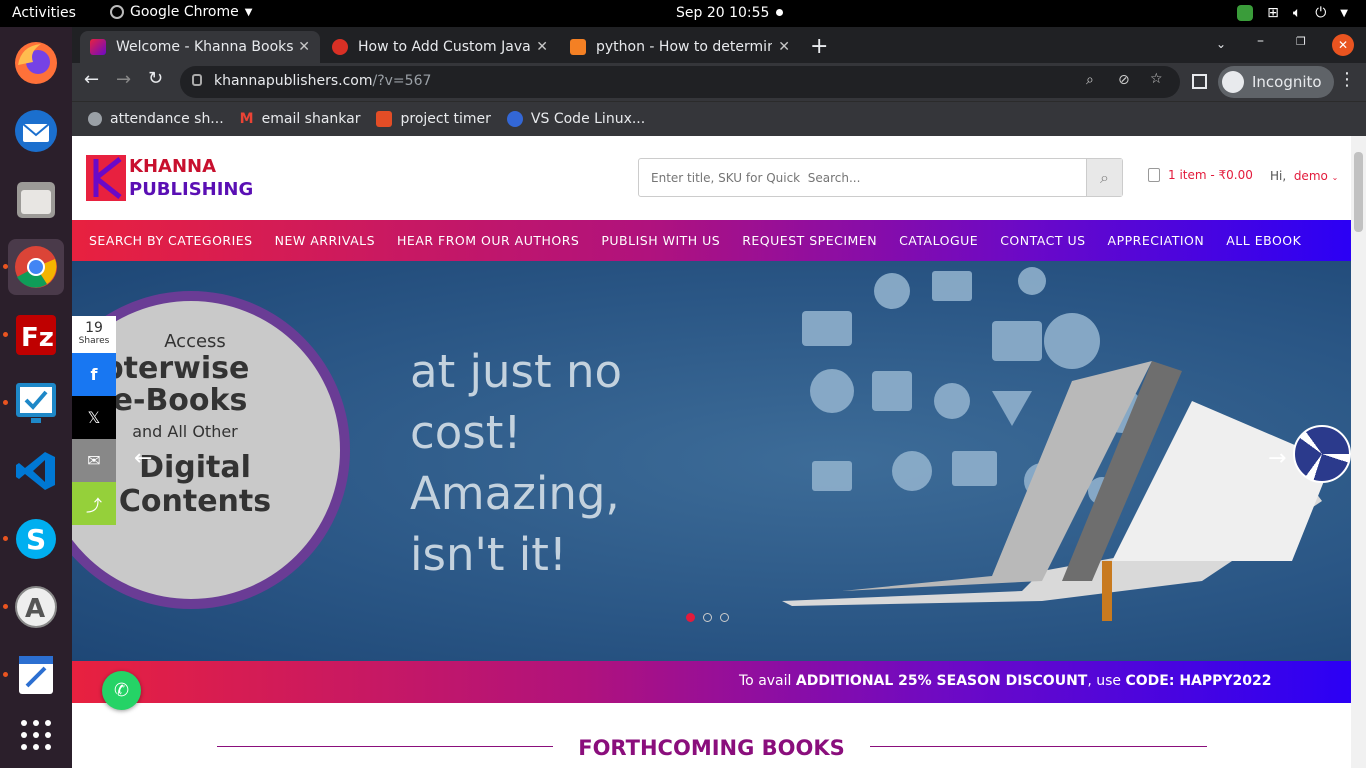 This screenshot has height=768, width=1366. What do you see at coordinates (1156, 240) in the screenshot?
I see `nav-appreciation: APPRECIATION` at bounding box center [1156, 240].